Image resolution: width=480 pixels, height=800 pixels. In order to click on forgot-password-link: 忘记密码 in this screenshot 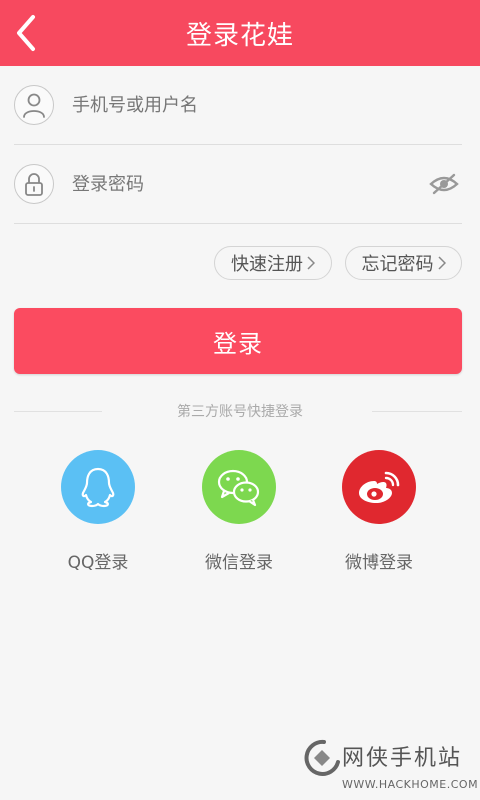, I will do `click(403, 263)`.